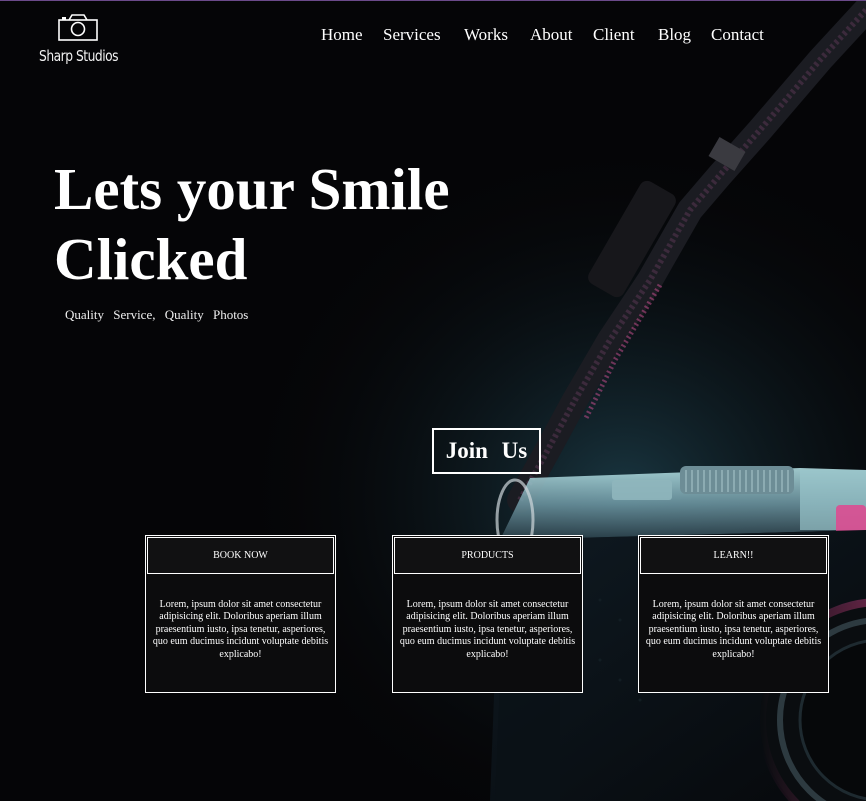 This screenshot has width=866, height=801. What do you see at coordinates (487, 555) in the screenshot?
I see `card-title: PRODUCTS` at bounding box center [487, 555].